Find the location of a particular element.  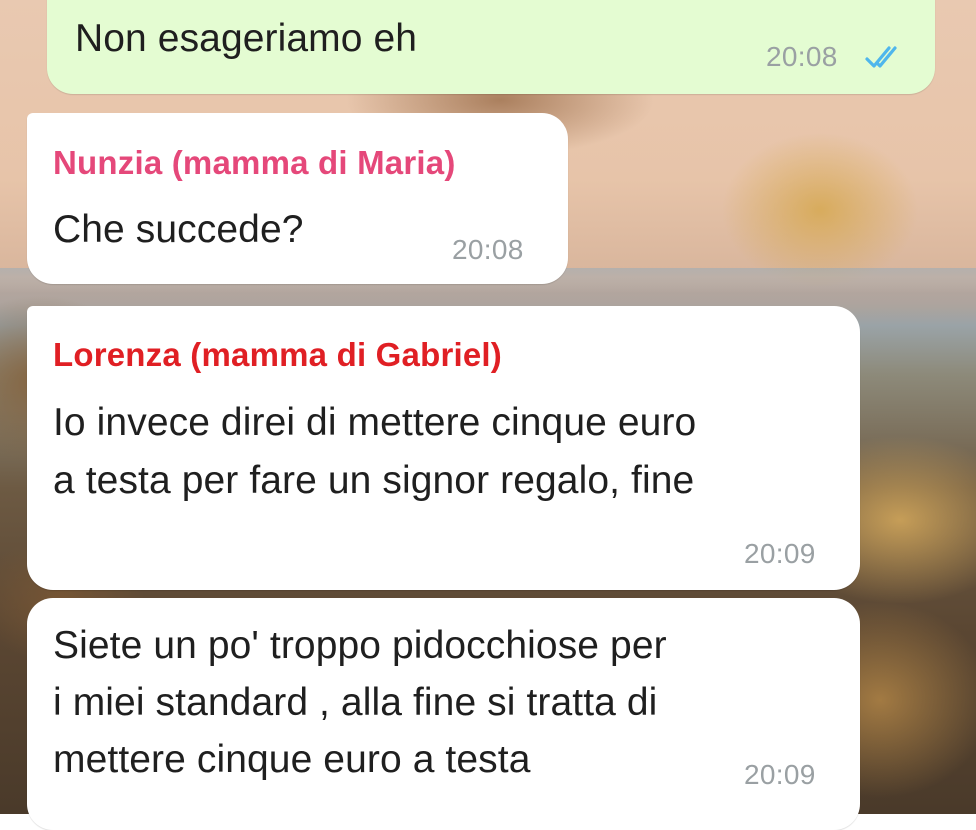

sender-name: Nunzia (mamma di Maria) is located at coordinates (254, 162).